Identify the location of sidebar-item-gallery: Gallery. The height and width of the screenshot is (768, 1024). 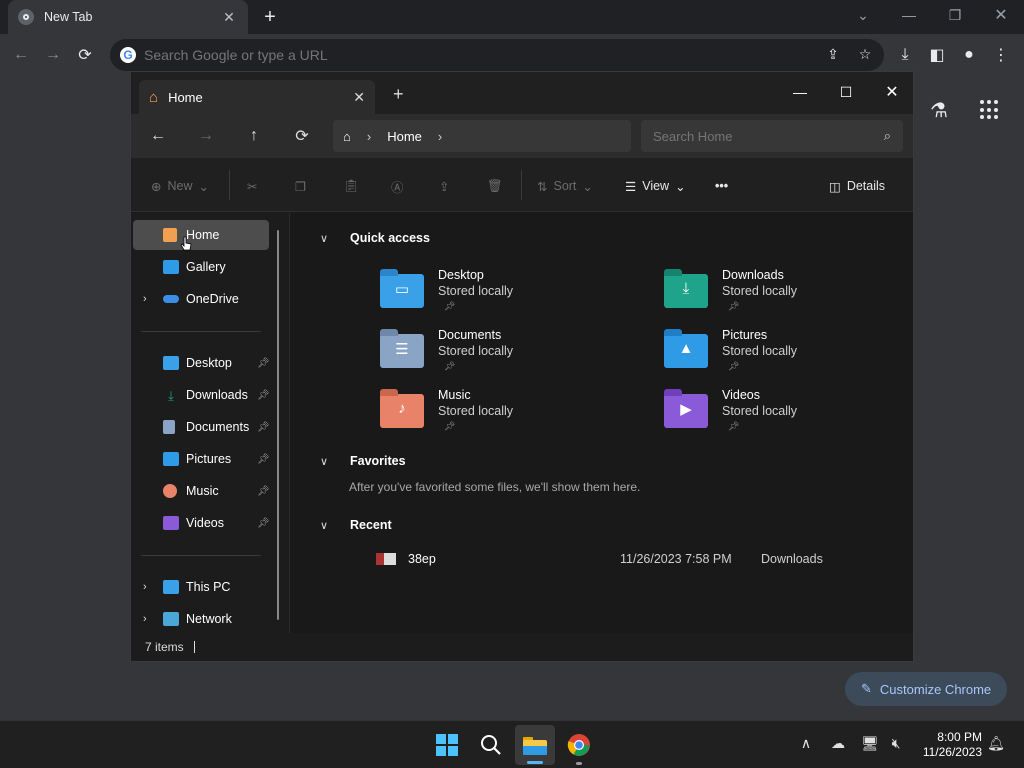
(201, 267).